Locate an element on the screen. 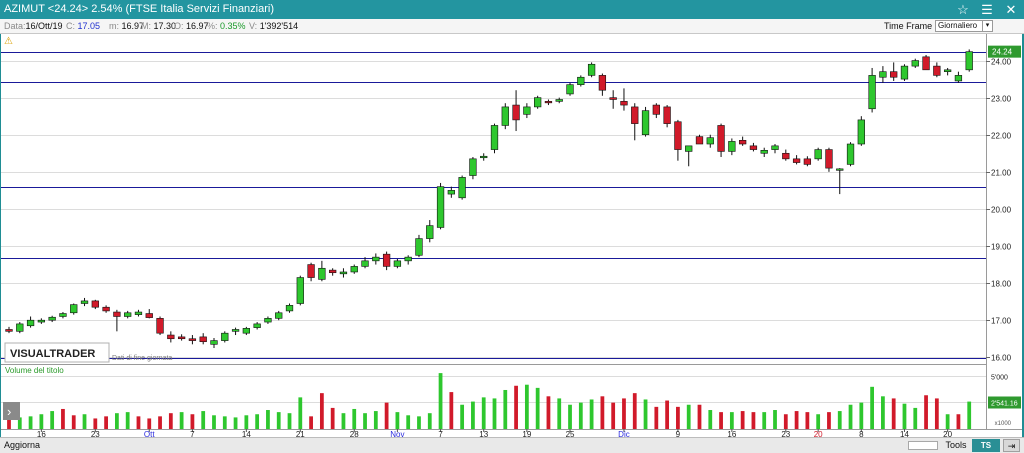  close-icon: ✕ is located at coordinates (1011, 9).